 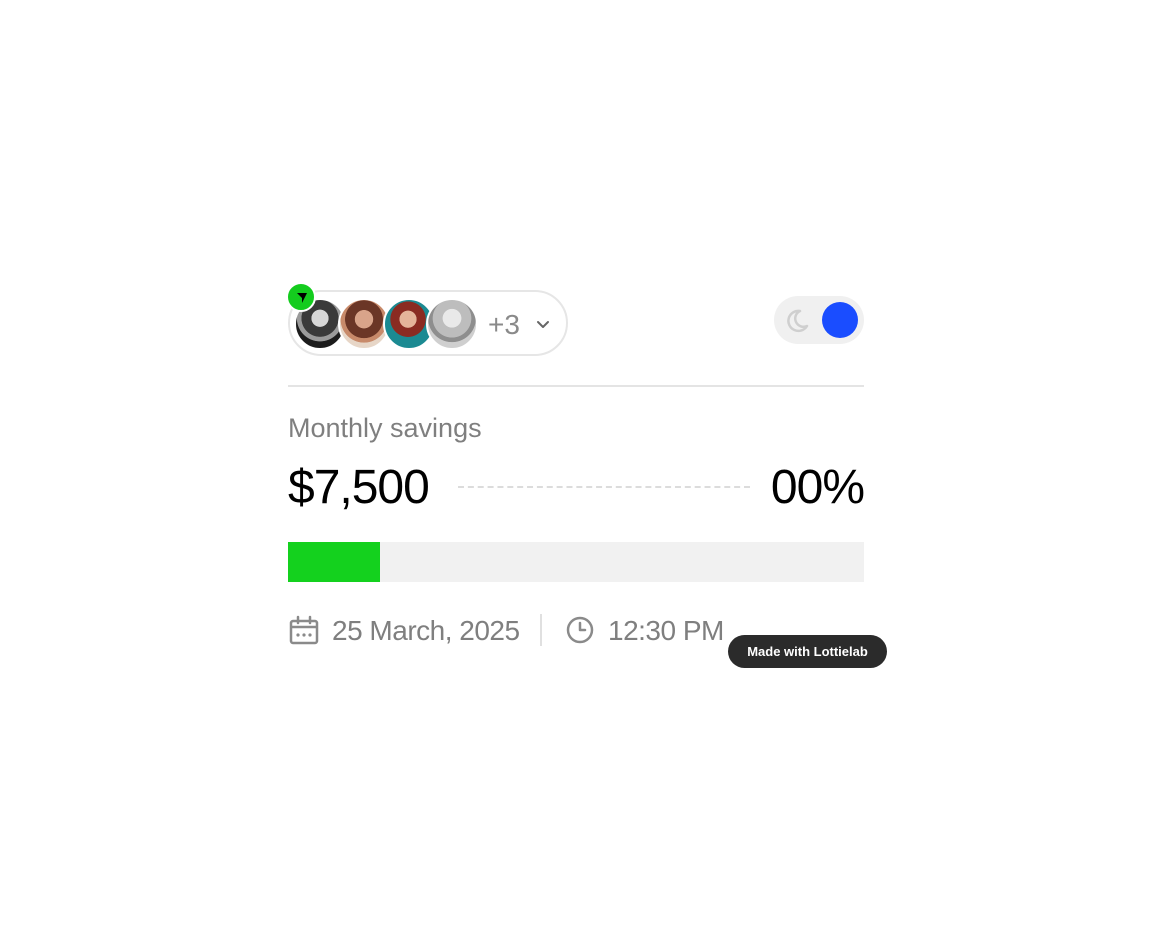 I want to click on theme-toggle, so click(x=819, y=320).